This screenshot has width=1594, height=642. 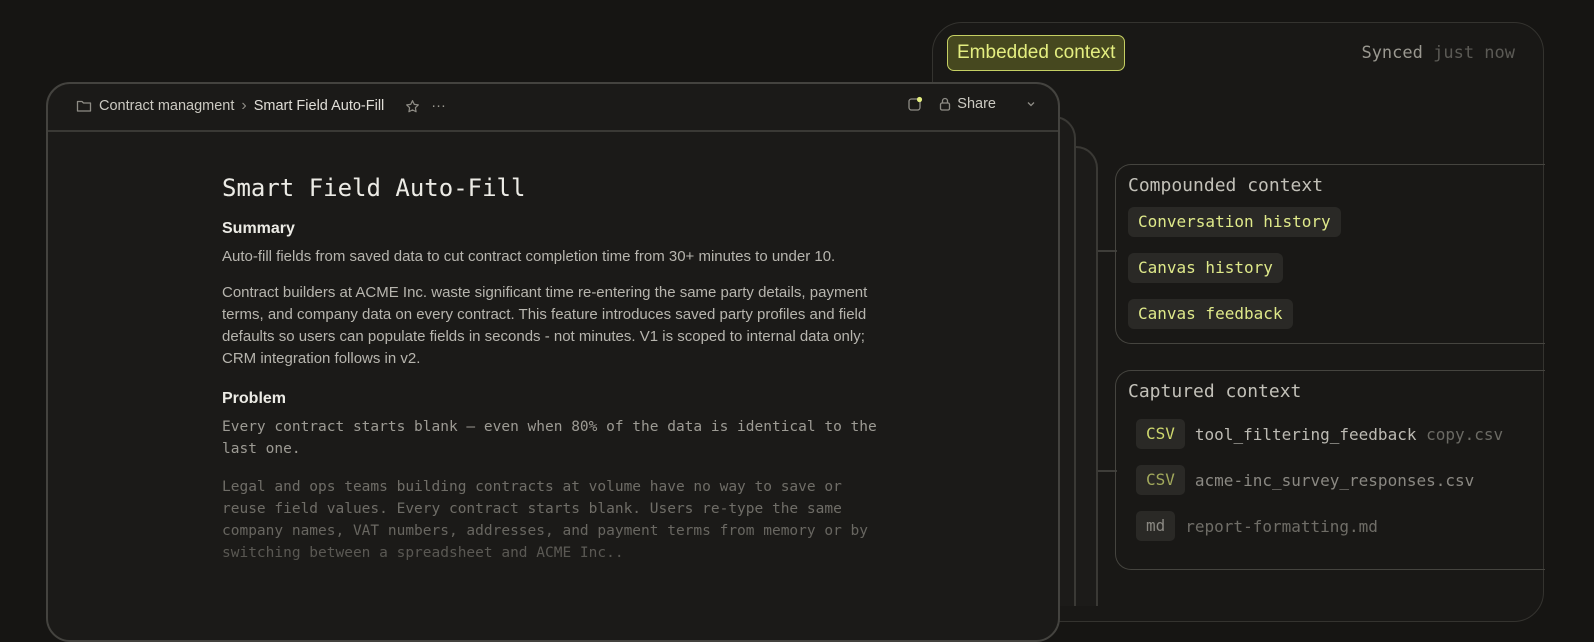 I want to click on file-type-badge: md, so click(x=1156, y=526).